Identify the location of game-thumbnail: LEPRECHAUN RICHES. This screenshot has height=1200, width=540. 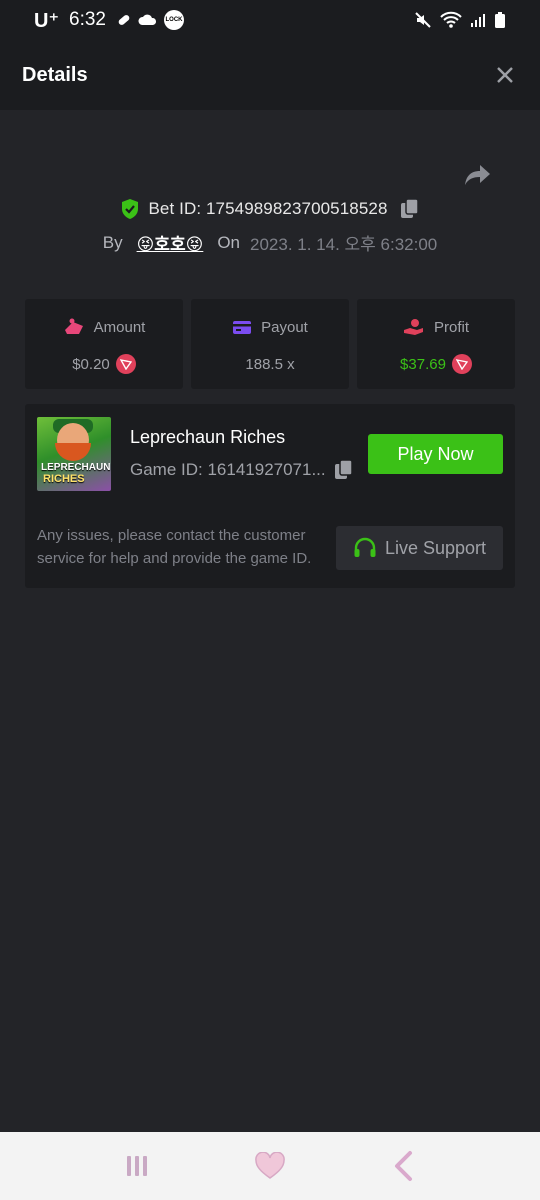
(74, 454).